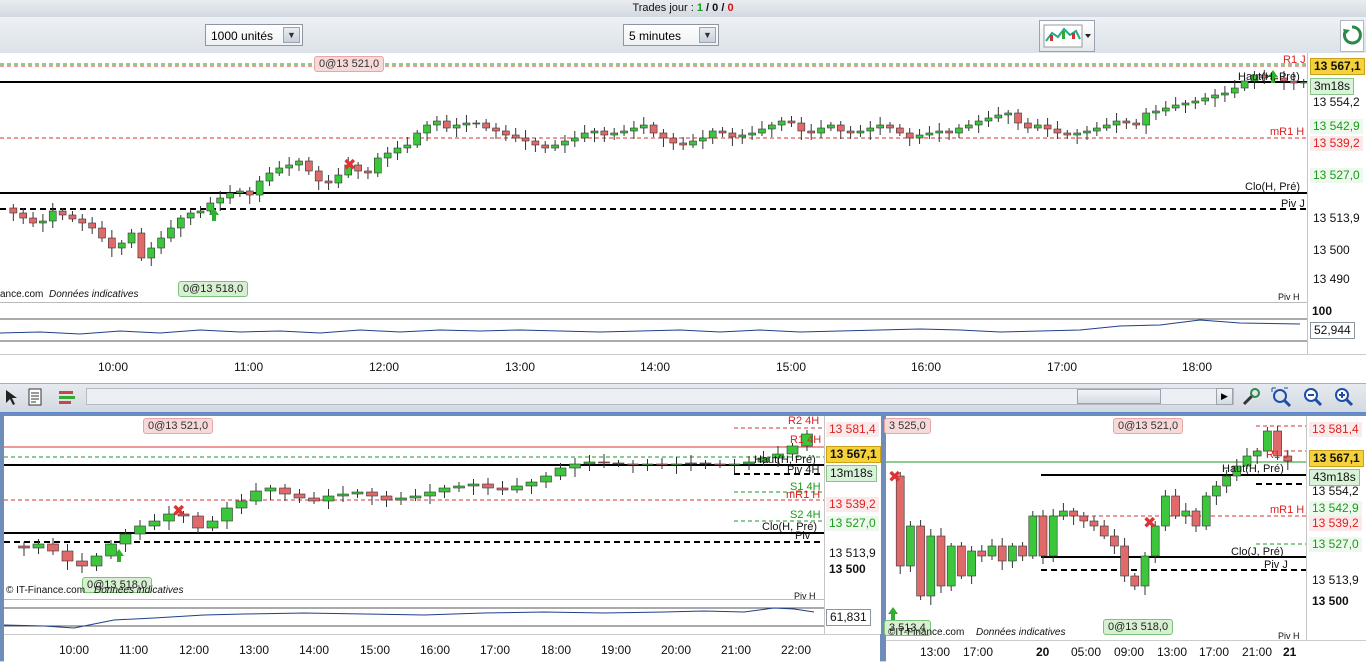 The height and width of the screenshot is (662, 1366). What do you see at coordinates (1214, 652) in the screenshot?
I see `time-label: 17:00` at bounding box center [1214, 652].